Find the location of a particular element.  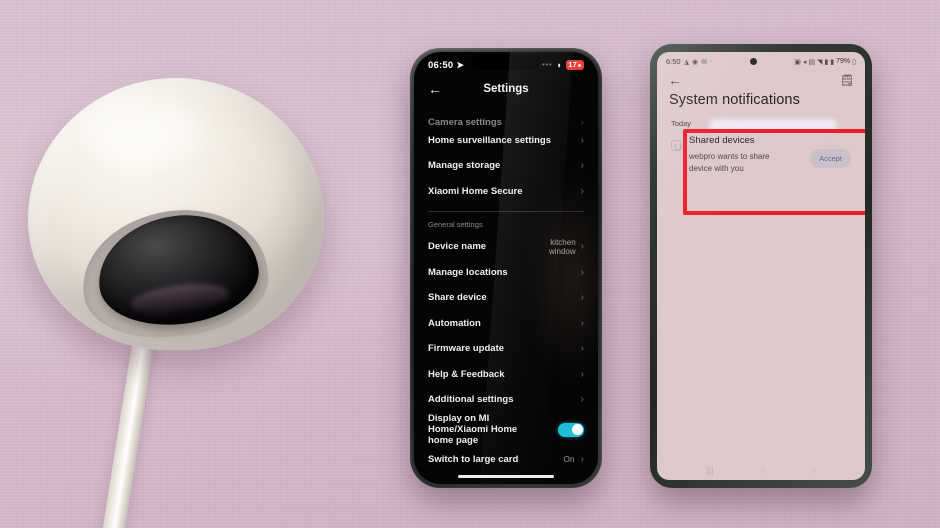

section-header-general: General settings is located at coordinates (455, 224).